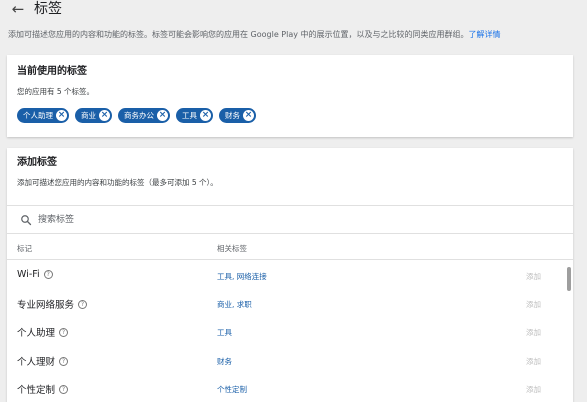 The height and width of the screenshot is (402, 587). Describe the element at coordinates (36, 333) in the screenshot. I see `tag-name: 个人助理` at that location.